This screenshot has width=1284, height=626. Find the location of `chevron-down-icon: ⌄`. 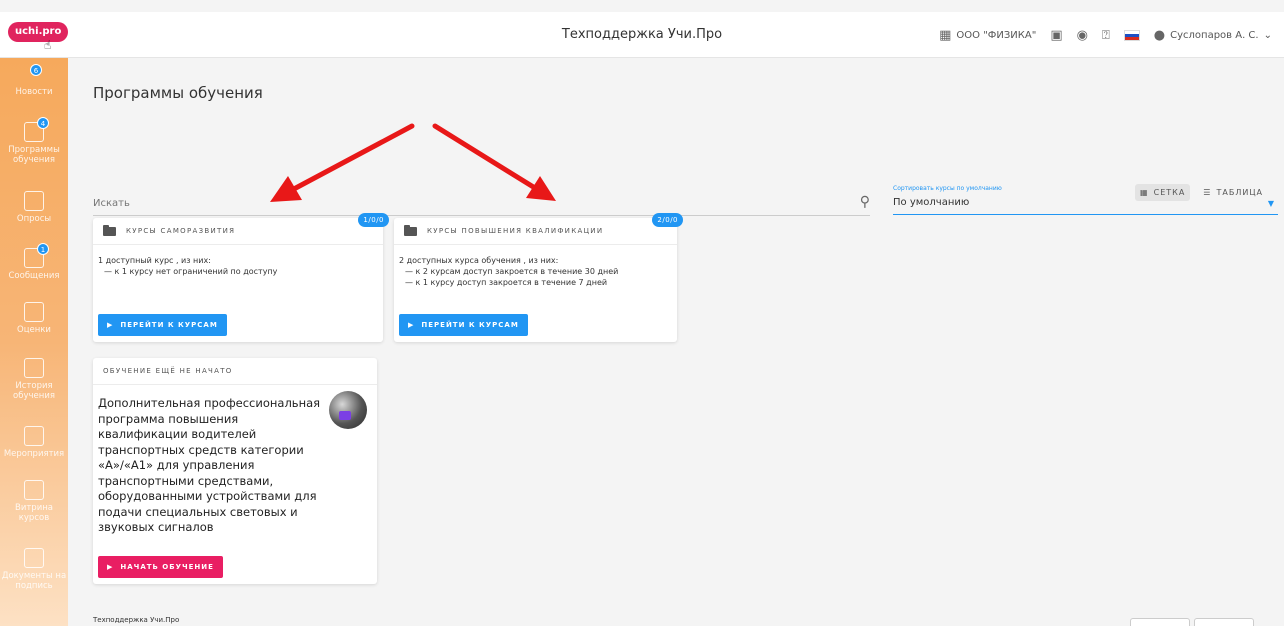

chevron-down-icon: ⌄ is located at coordinates (1267, 35).